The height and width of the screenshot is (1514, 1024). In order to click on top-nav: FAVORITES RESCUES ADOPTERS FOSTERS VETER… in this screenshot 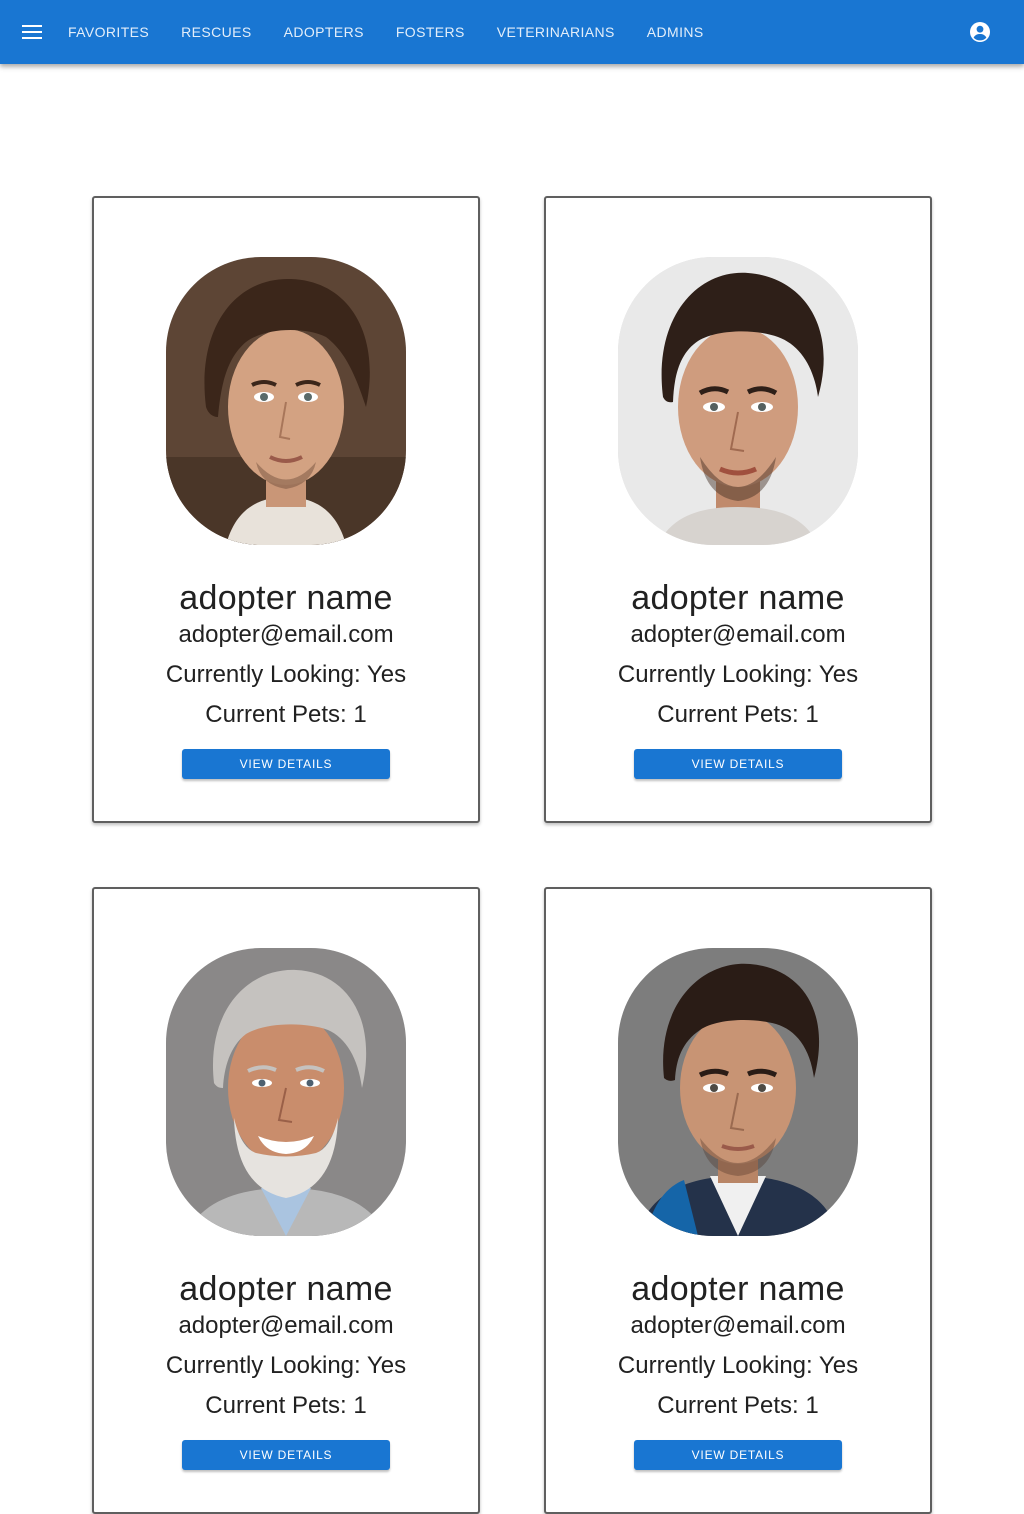, I will do `click(386, 32)`.